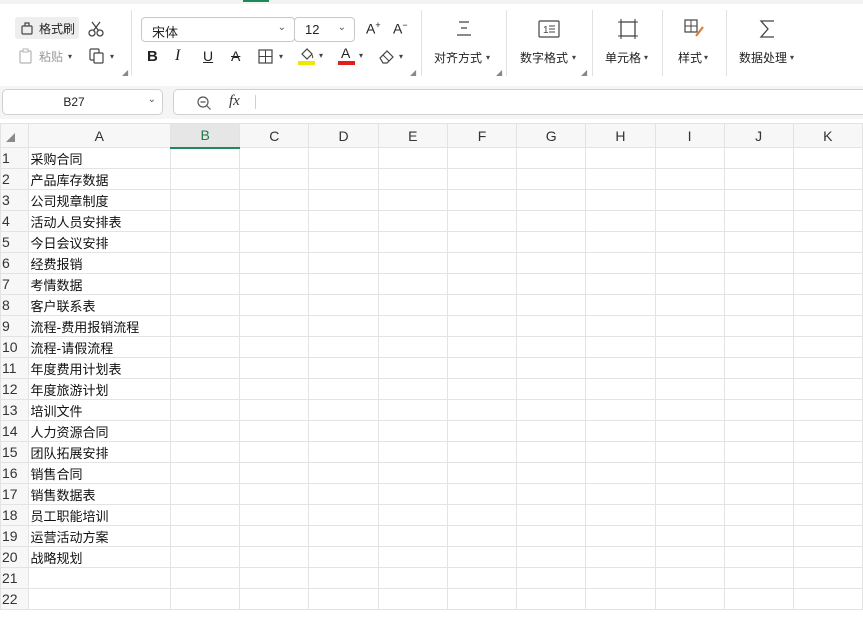  What do you see at coordinates (758, 179) in the screenshot?
I see `cell-j2` at bounding box center [758, 179].